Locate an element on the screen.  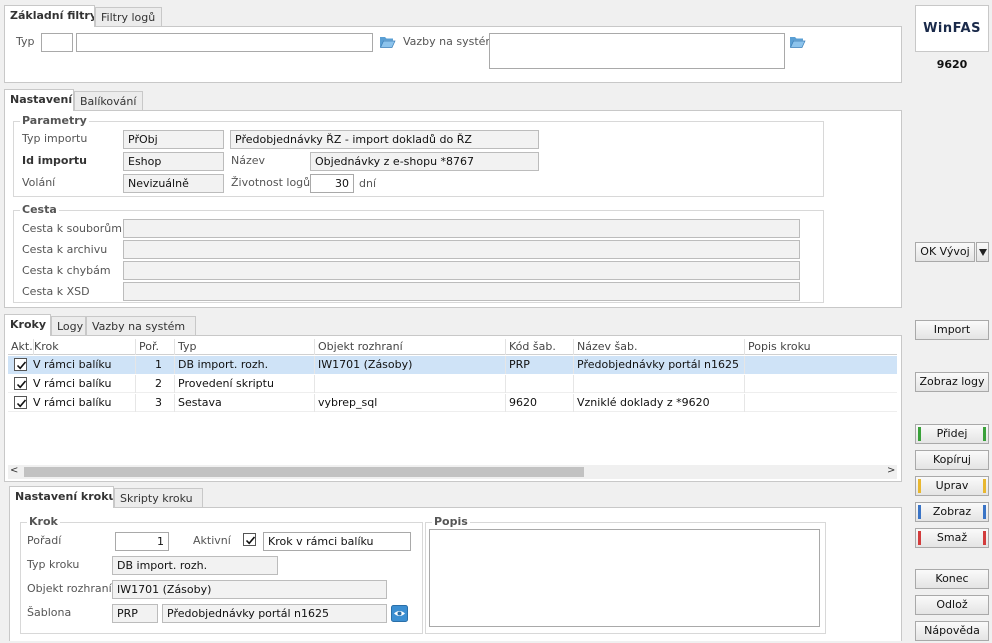
cell-nazev is located at coordinates (659, 384).